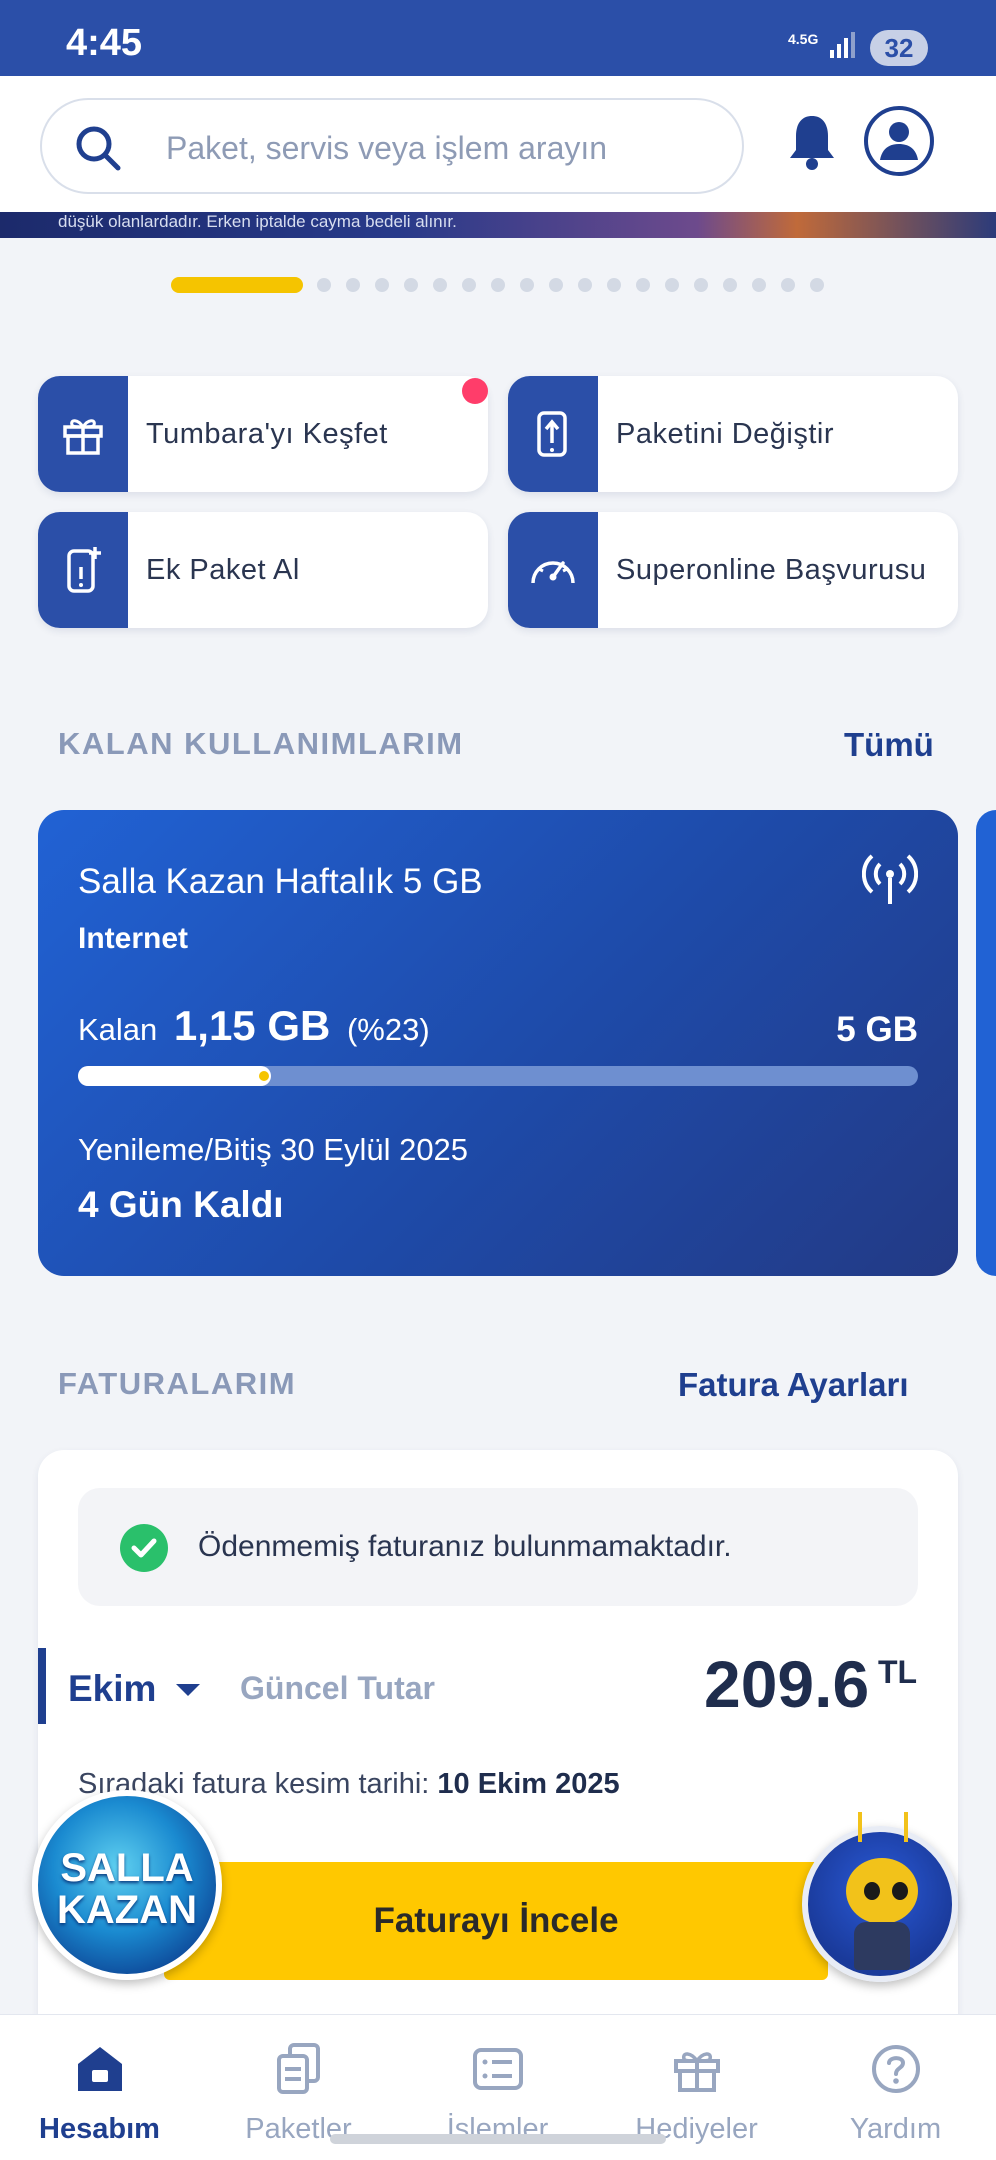  I want to click on assistant-mascot-button, so click(880, 1897).